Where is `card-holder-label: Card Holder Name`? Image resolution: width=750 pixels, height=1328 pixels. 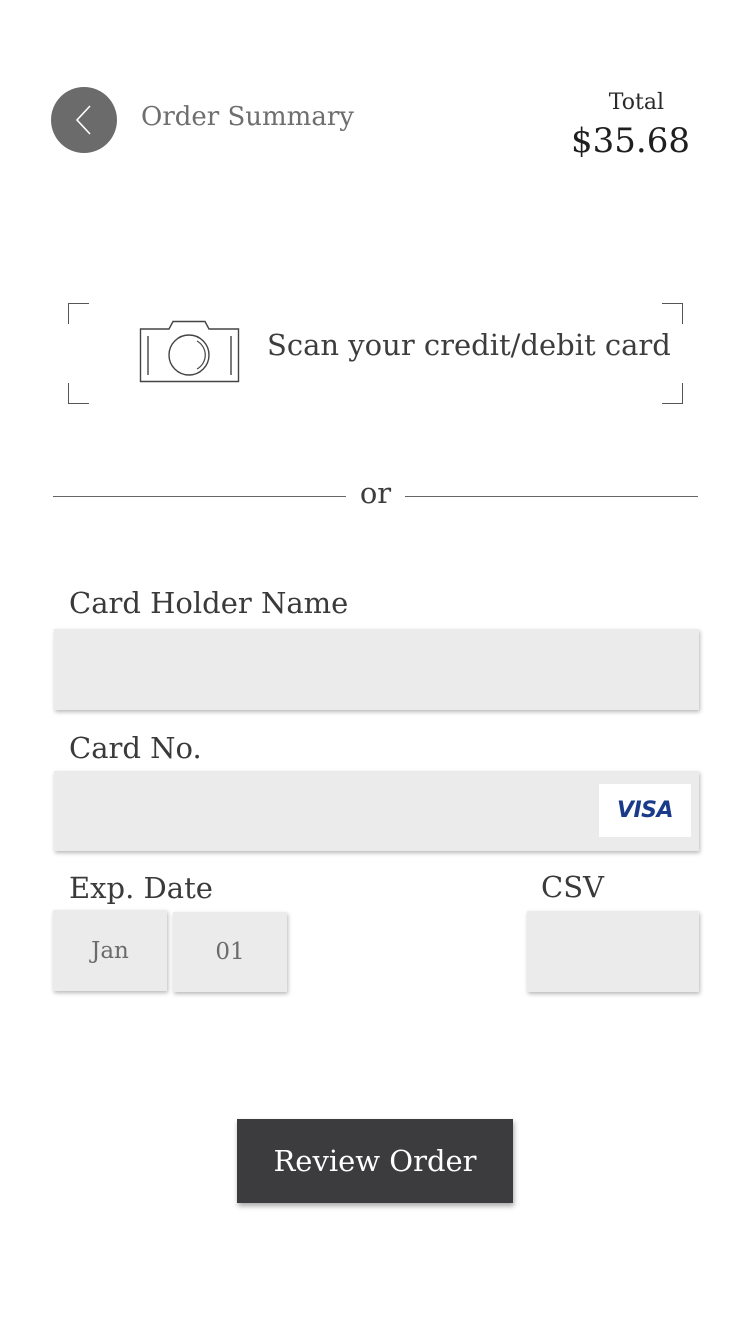 card-holder-label: Card Holder Name is located at coordinates (209, 603).